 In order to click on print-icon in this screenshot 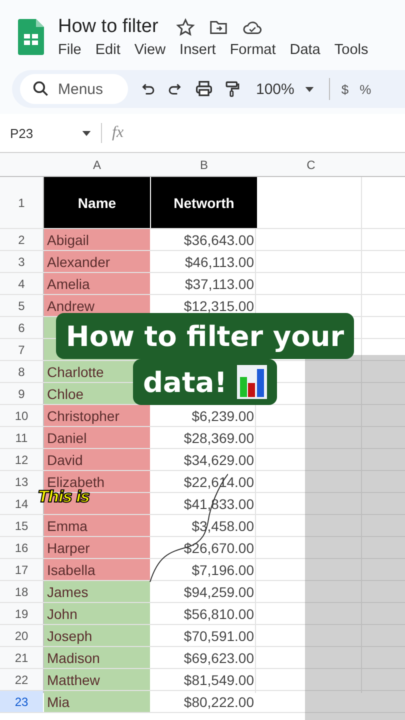, I will do `click(204, 89)`.